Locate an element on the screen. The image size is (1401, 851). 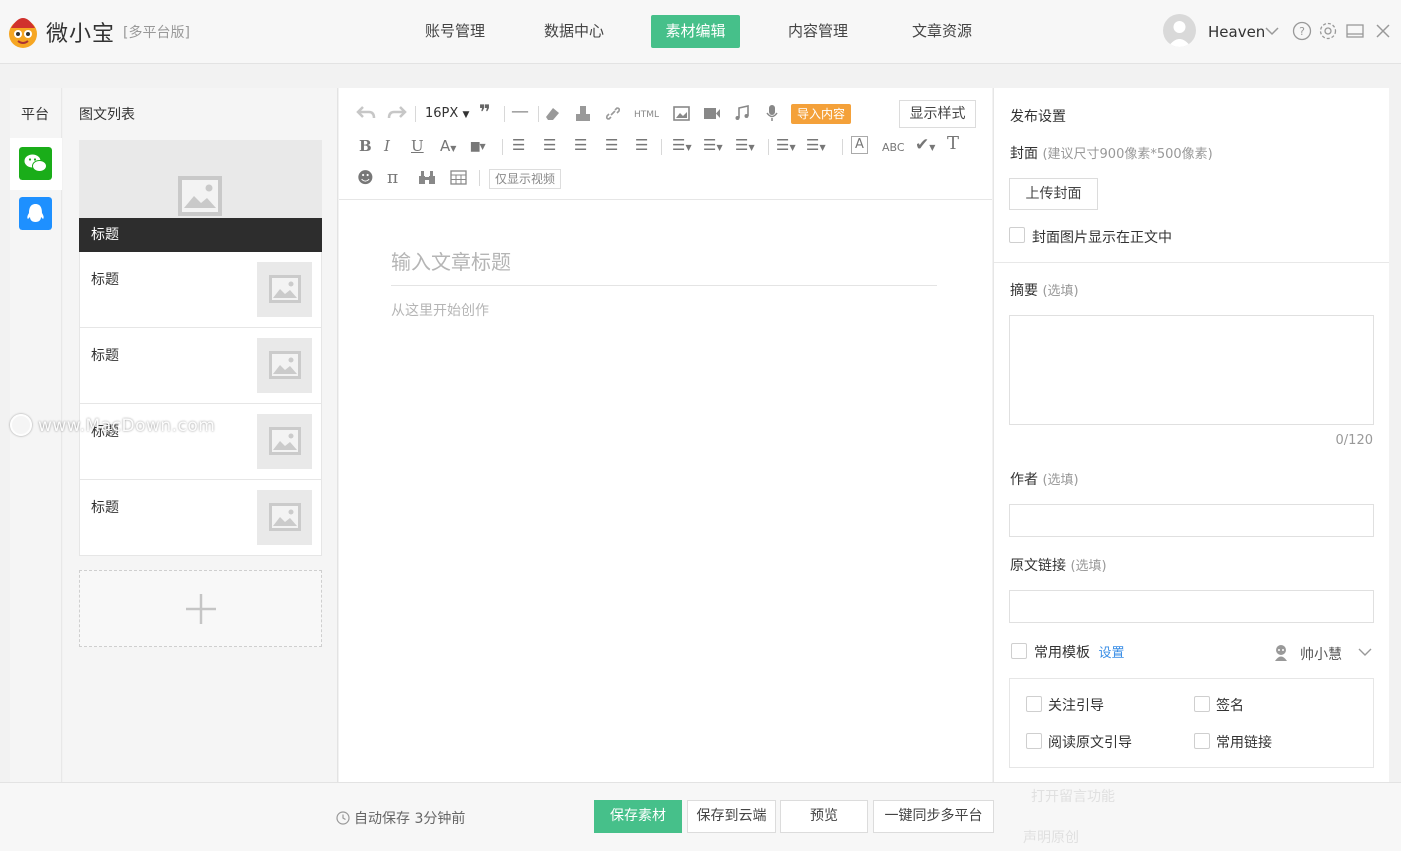
quote-icon: ❞ is located at coordinates (485, 112).